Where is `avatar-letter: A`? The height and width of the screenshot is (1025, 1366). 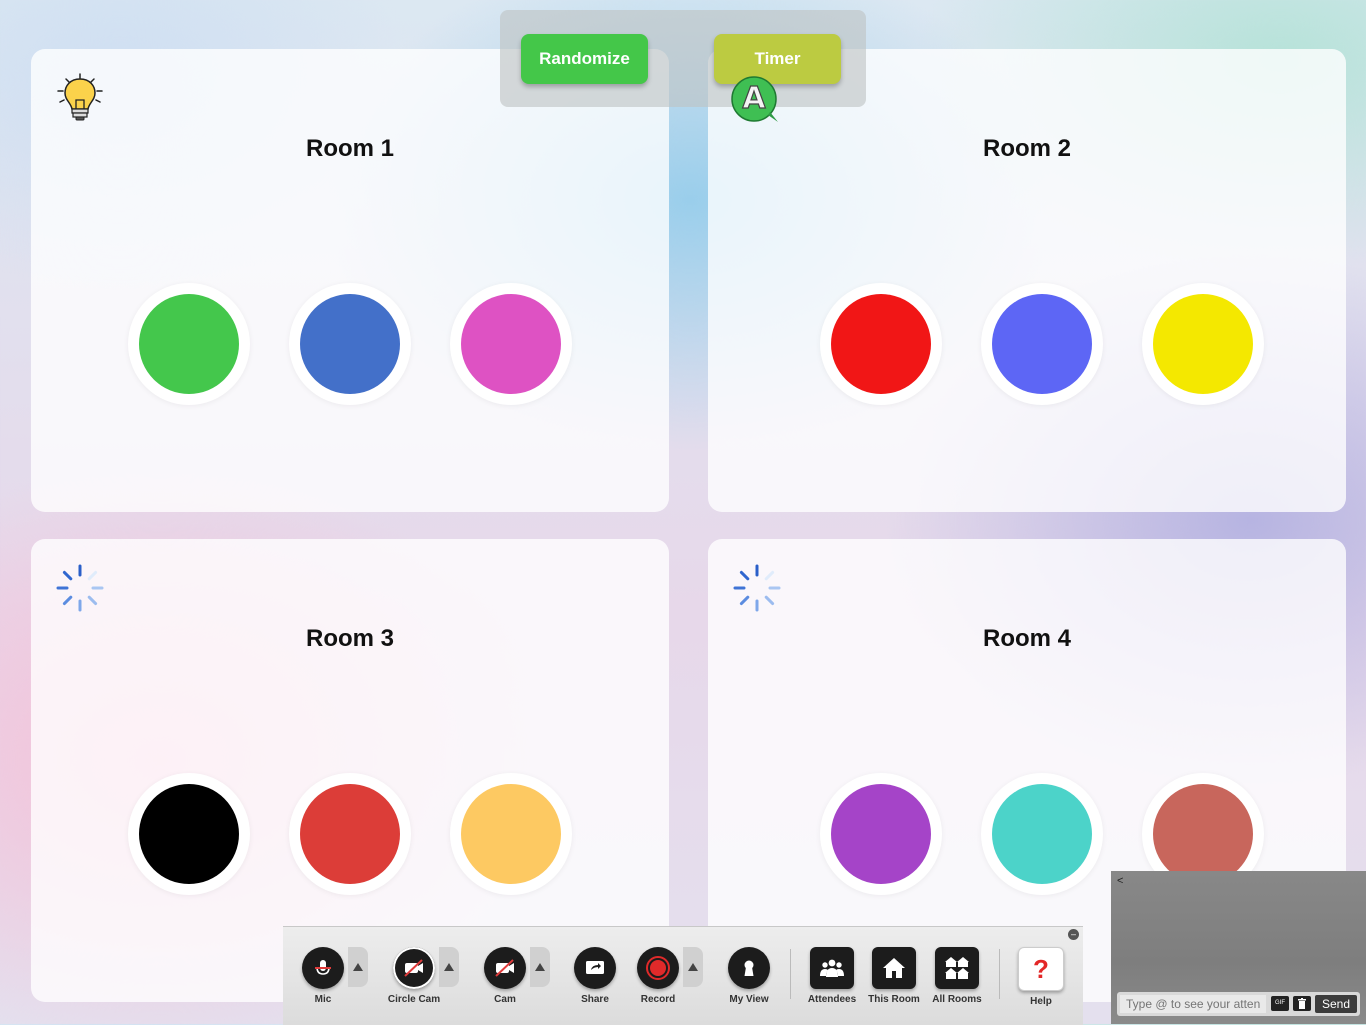
avatar-letter: A is located at coordinates (754, 98).